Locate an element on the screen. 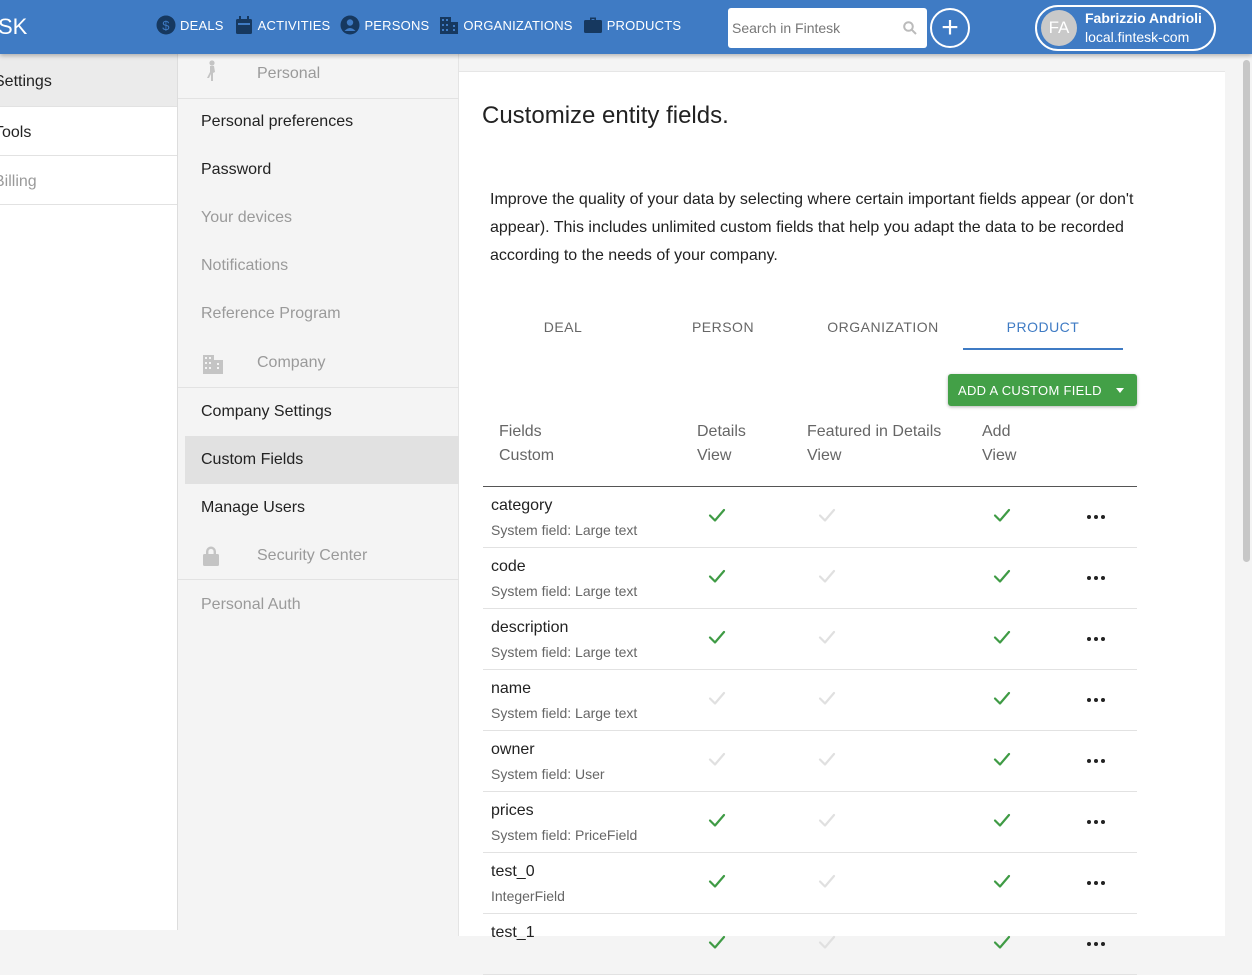 This screenshot has width=1252, height=975. nav-organizations: ORGANIZATIONS is located at coordinates (505, 25).